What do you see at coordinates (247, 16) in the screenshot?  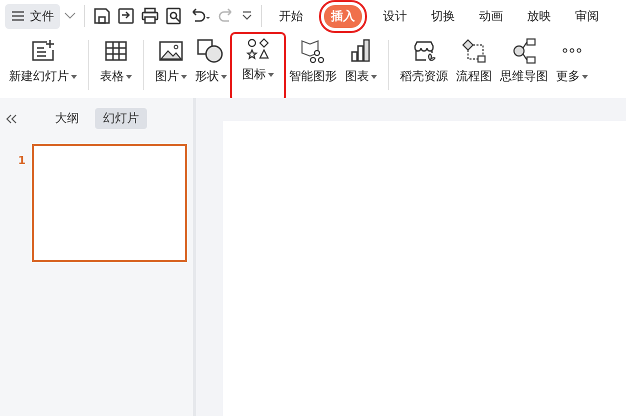 I see `more-caret-icon` at bounding box center [247, 16].